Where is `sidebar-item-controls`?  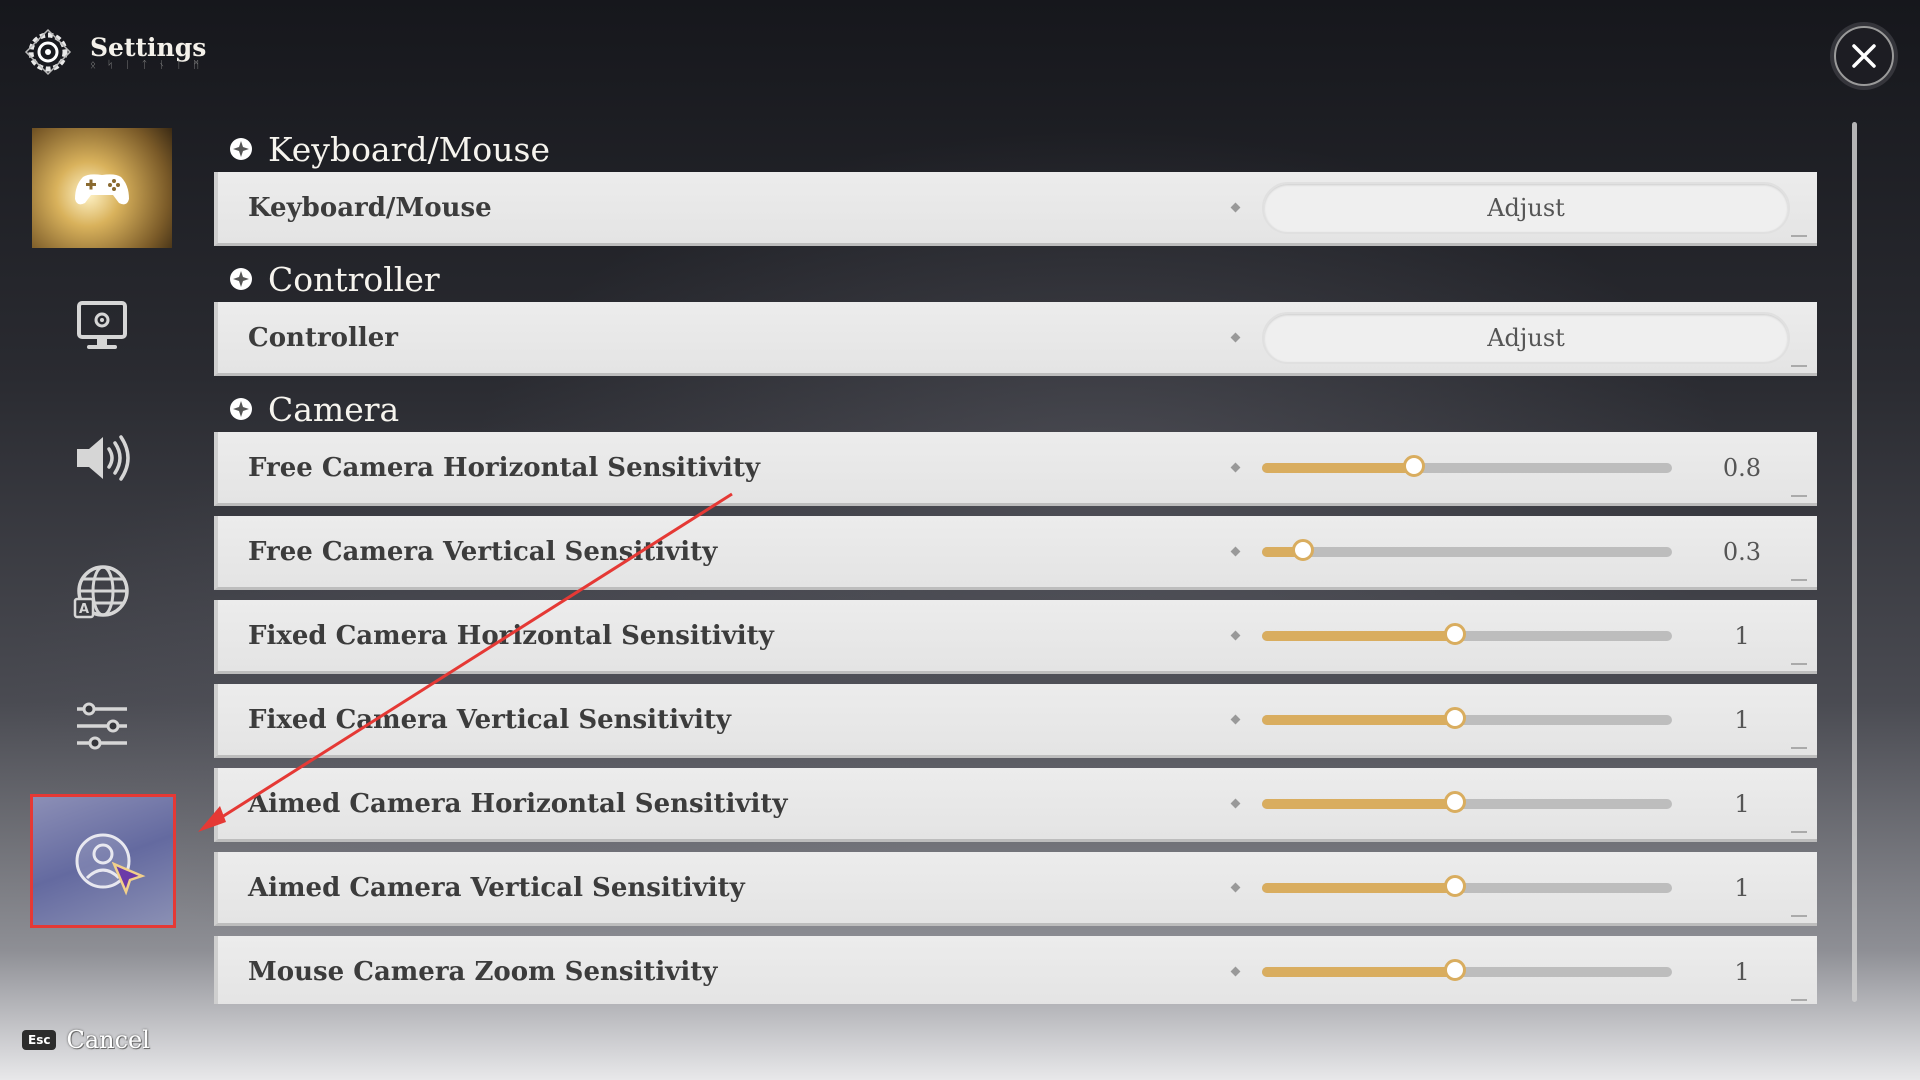 sidebar-item-controls is located at coordinates (102, 188).